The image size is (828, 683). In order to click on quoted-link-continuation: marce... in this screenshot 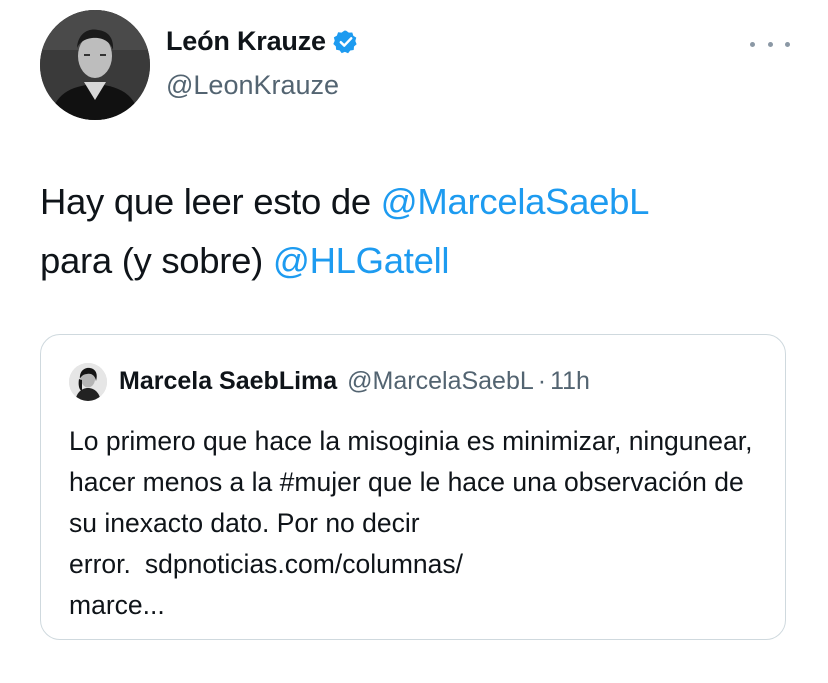, I will do `click(117, 605)`.